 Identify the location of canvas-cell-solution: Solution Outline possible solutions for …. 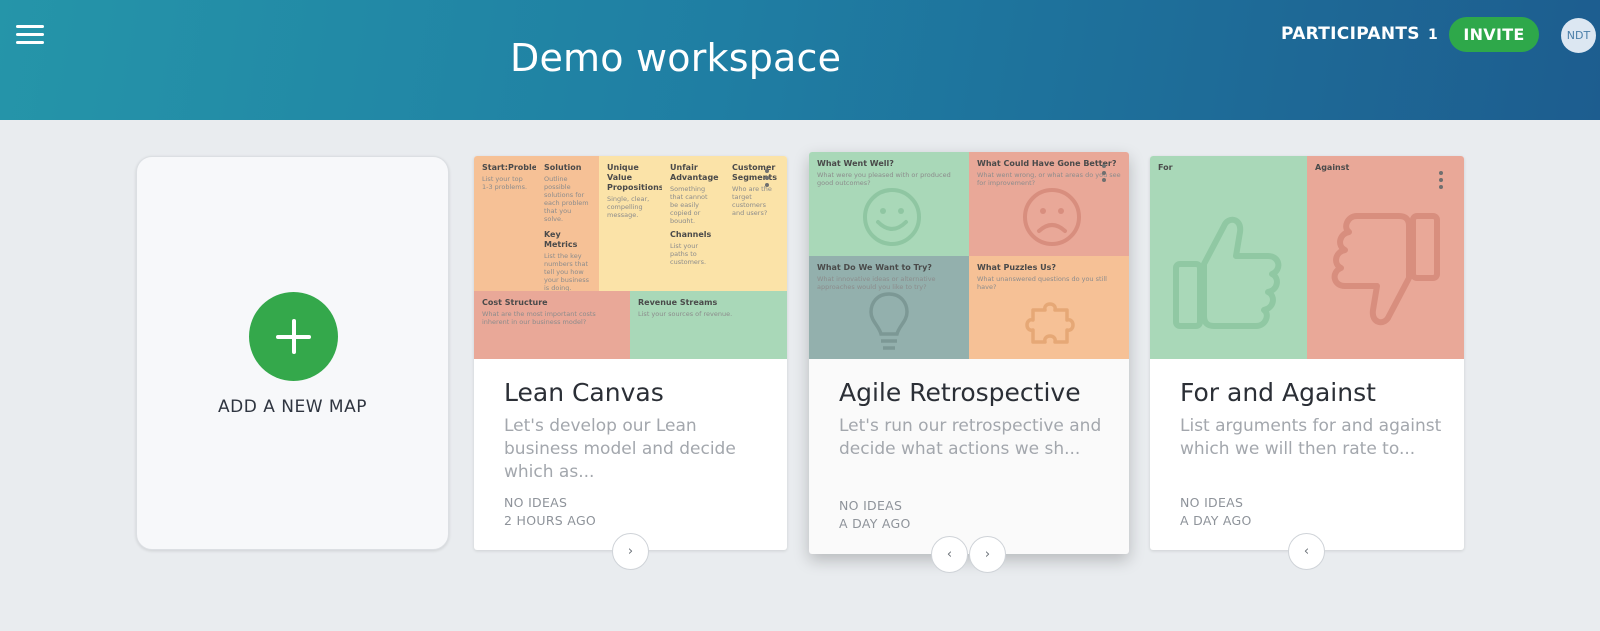
(567, 189).